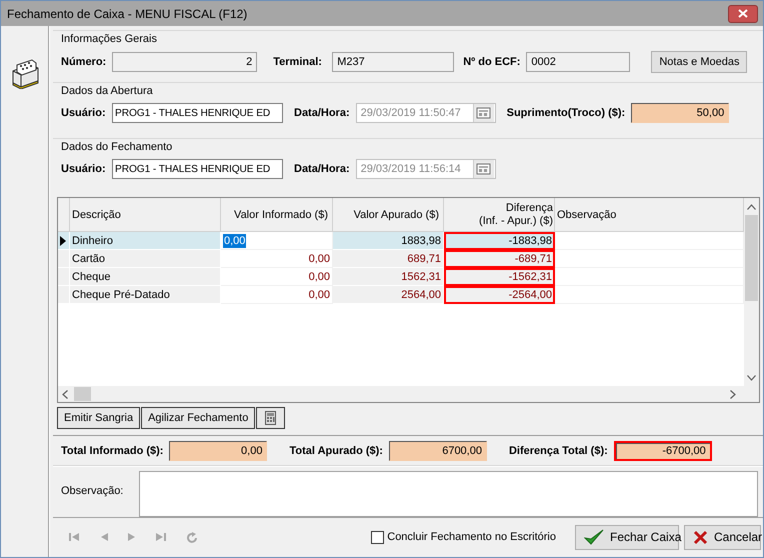  I want to click on column-header: Descrição, so click(145, 215).